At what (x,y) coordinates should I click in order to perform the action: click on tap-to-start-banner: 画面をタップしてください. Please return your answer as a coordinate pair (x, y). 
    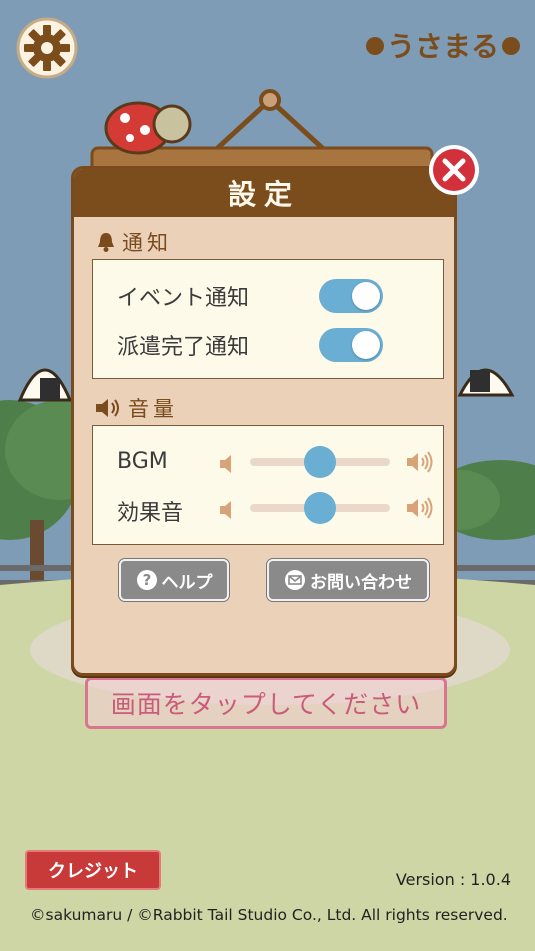
    Looking at the image, I should click on (266, 703).